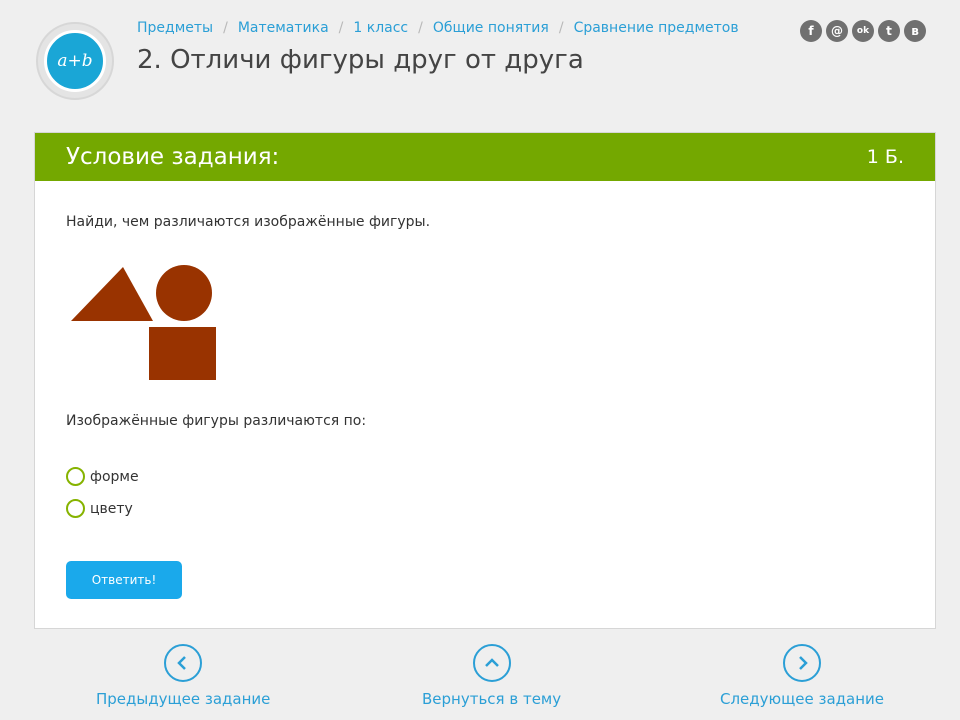 The image size is (960, 720). Describe the element at coordinates (175, 28) in the screenshot. I see `breadcrumb-item-subjects: Предметы` at that location.